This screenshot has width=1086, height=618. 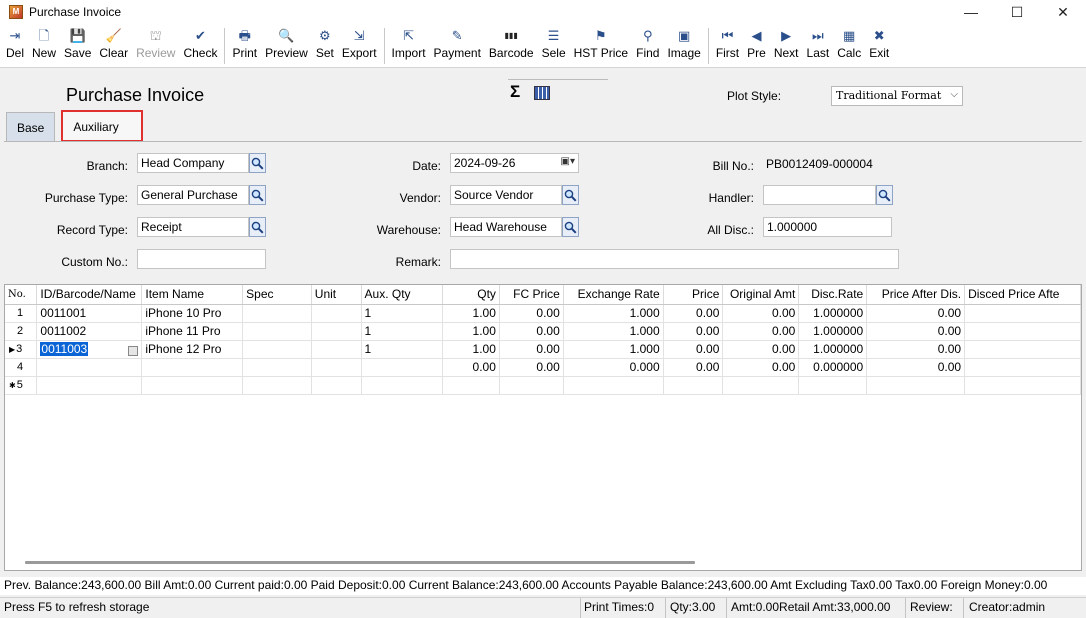 What do you see at coordinates (244, 45) in the screenshot?
I see `print-button: 🖶 Print` at bounding box center [244, 45].